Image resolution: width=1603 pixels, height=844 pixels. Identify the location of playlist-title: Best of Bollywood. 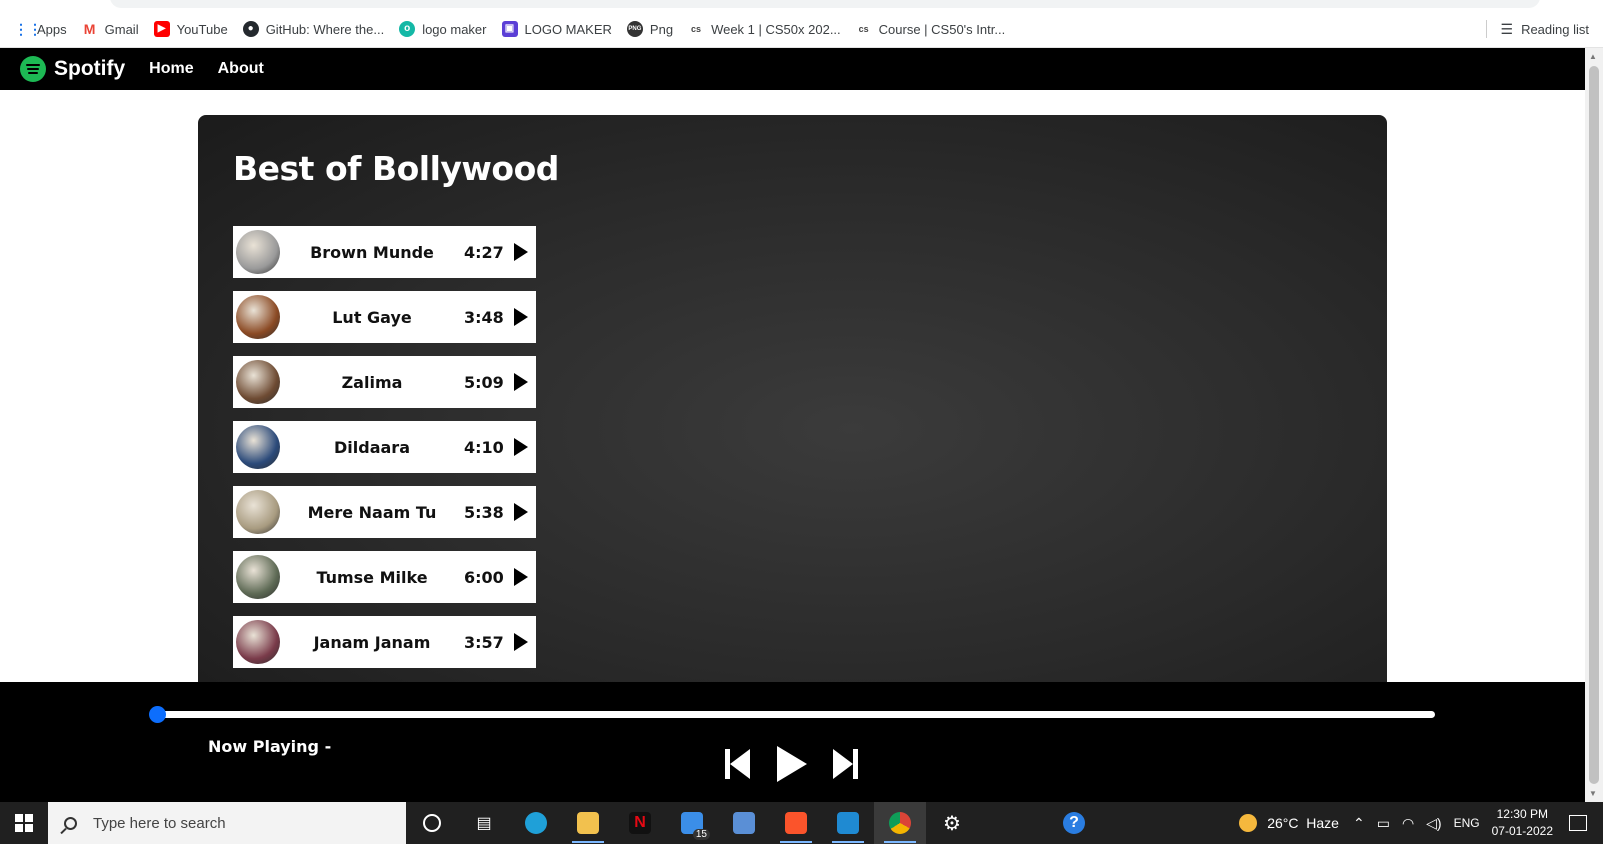
(396, 168).